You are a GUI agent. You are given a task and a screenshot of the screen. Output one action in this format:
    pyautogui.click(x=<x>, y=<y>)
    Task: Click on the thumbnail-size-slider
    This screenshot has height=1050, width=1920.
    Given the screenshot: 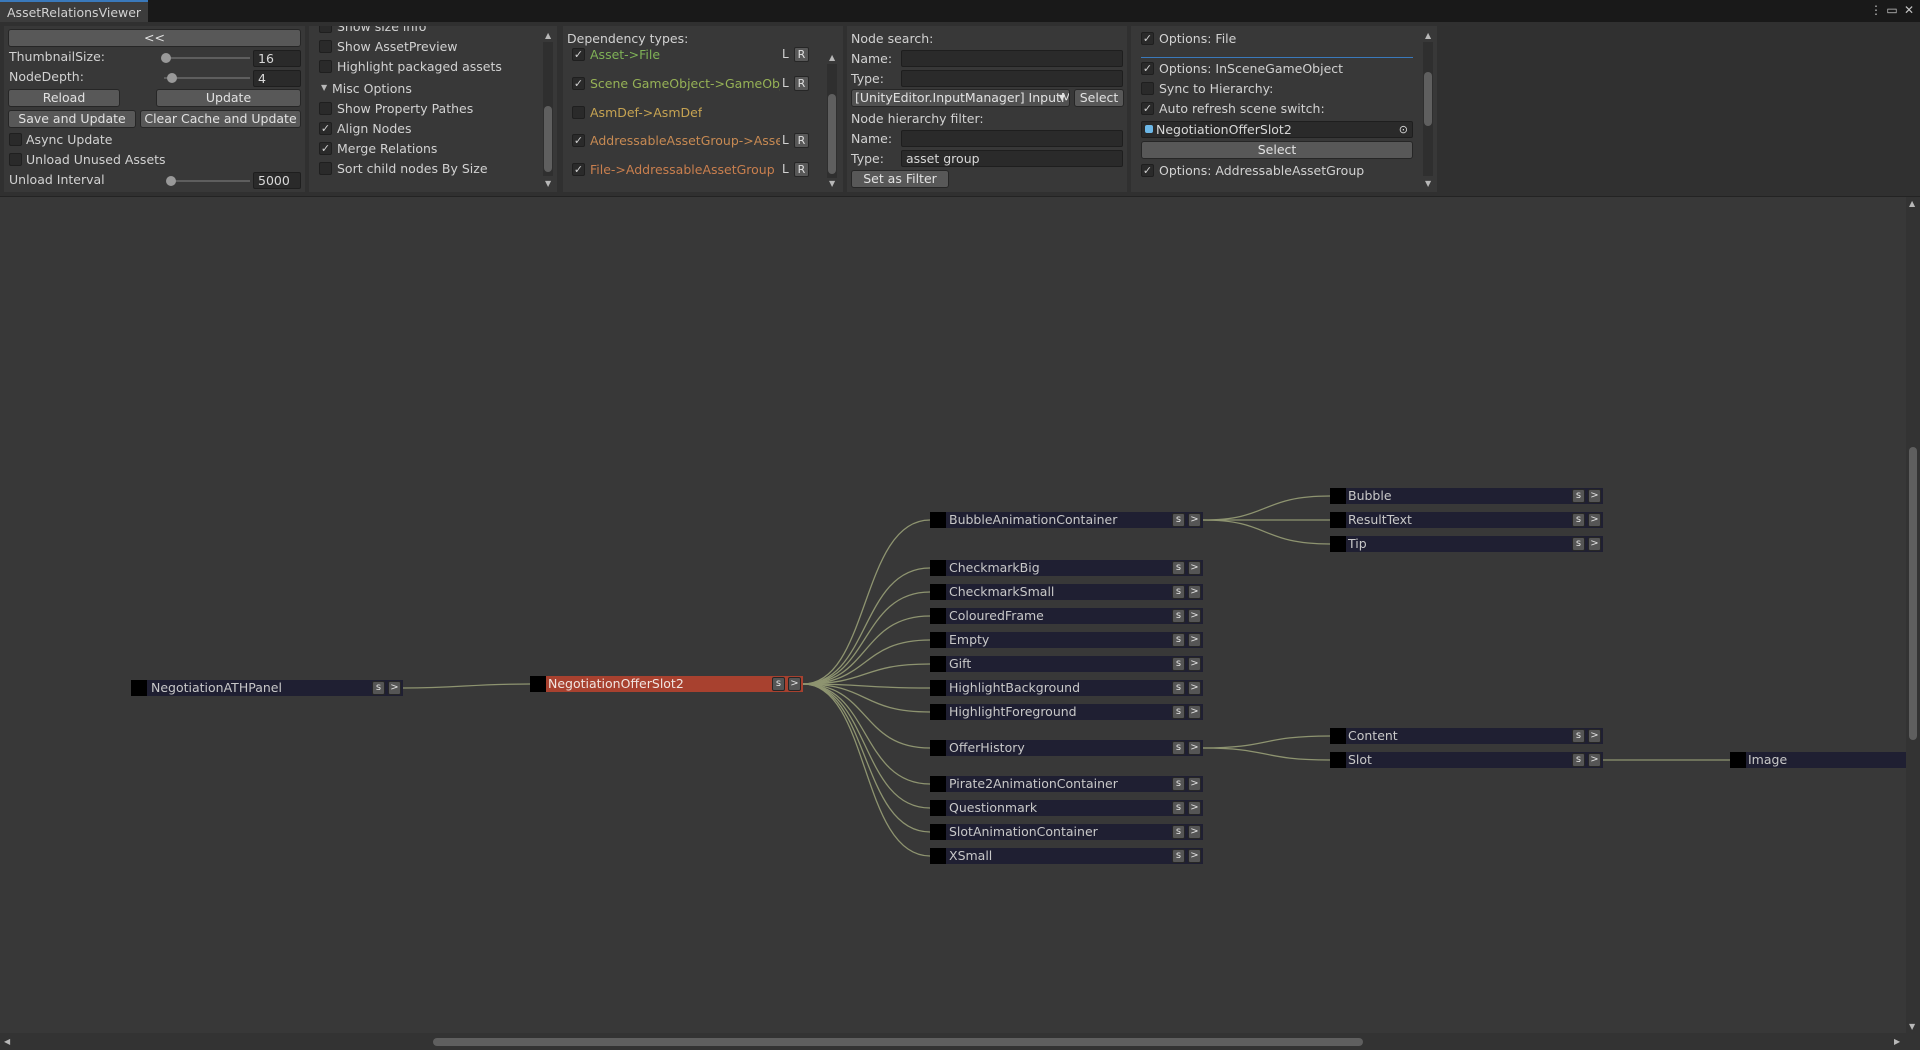 What is the action you would take?
    pyautogui.click(x=207, y=58)
    